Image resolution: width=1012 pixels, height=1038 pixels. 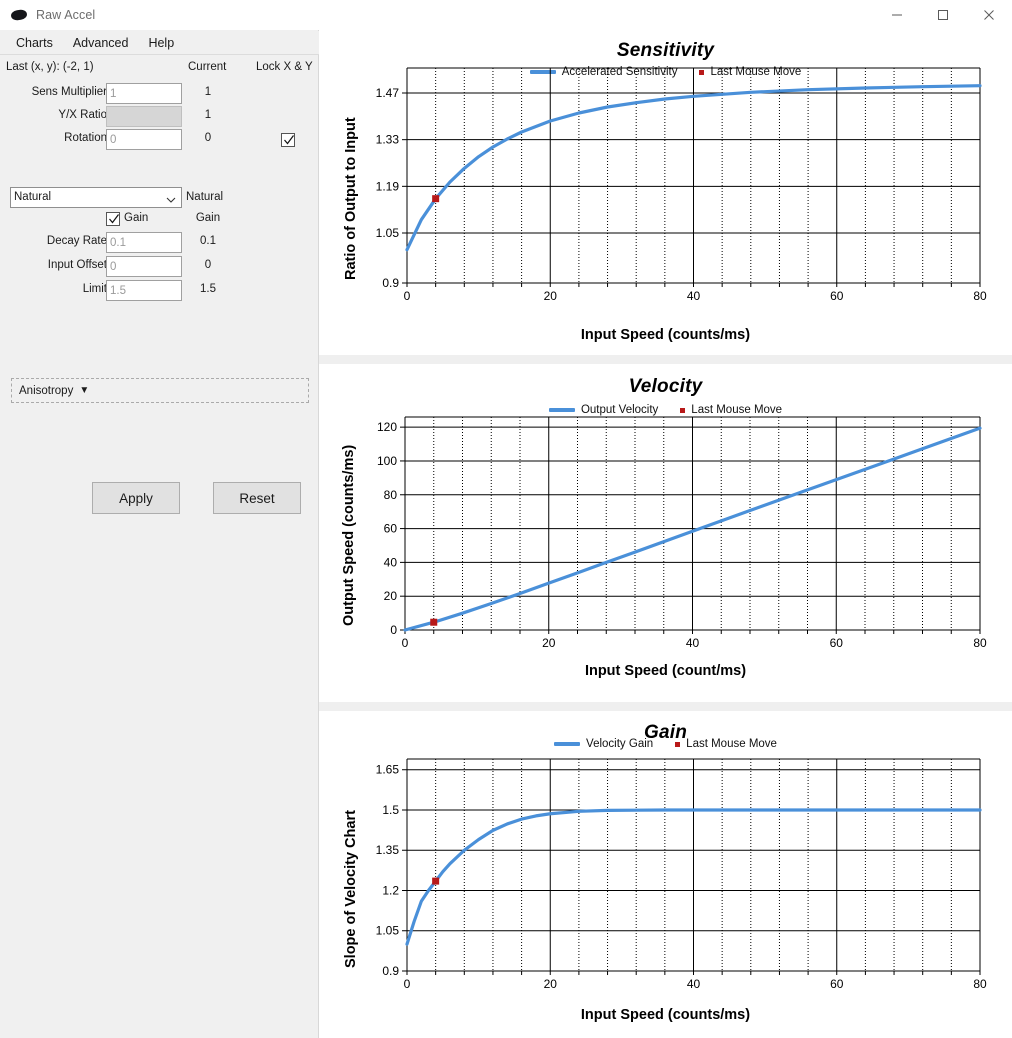 What do you see at coordinates (77, 265) in the screenshot?
I see `label-input-offset: Input Offset` at bounding box center [77, 265].